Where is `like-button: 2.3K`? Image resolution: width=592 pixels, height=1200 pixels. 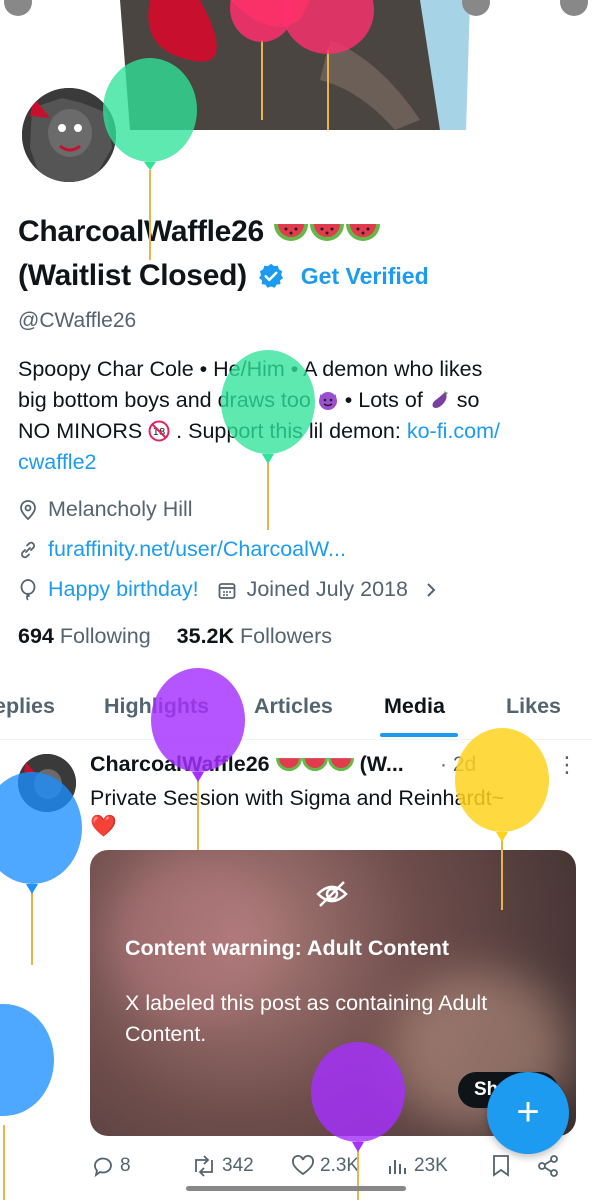 like-button: 2.3K is located at coordinates (324, 1166).